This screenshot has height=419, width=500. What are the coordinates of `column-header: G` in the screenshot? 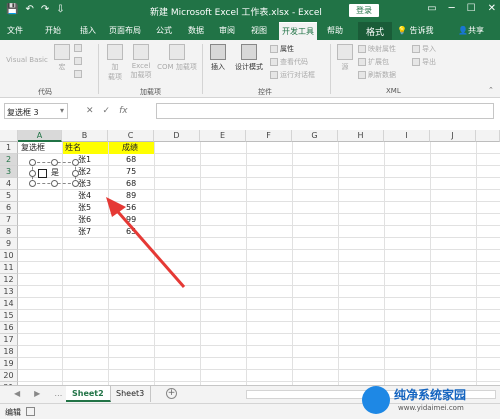 It's located at (315, 136).